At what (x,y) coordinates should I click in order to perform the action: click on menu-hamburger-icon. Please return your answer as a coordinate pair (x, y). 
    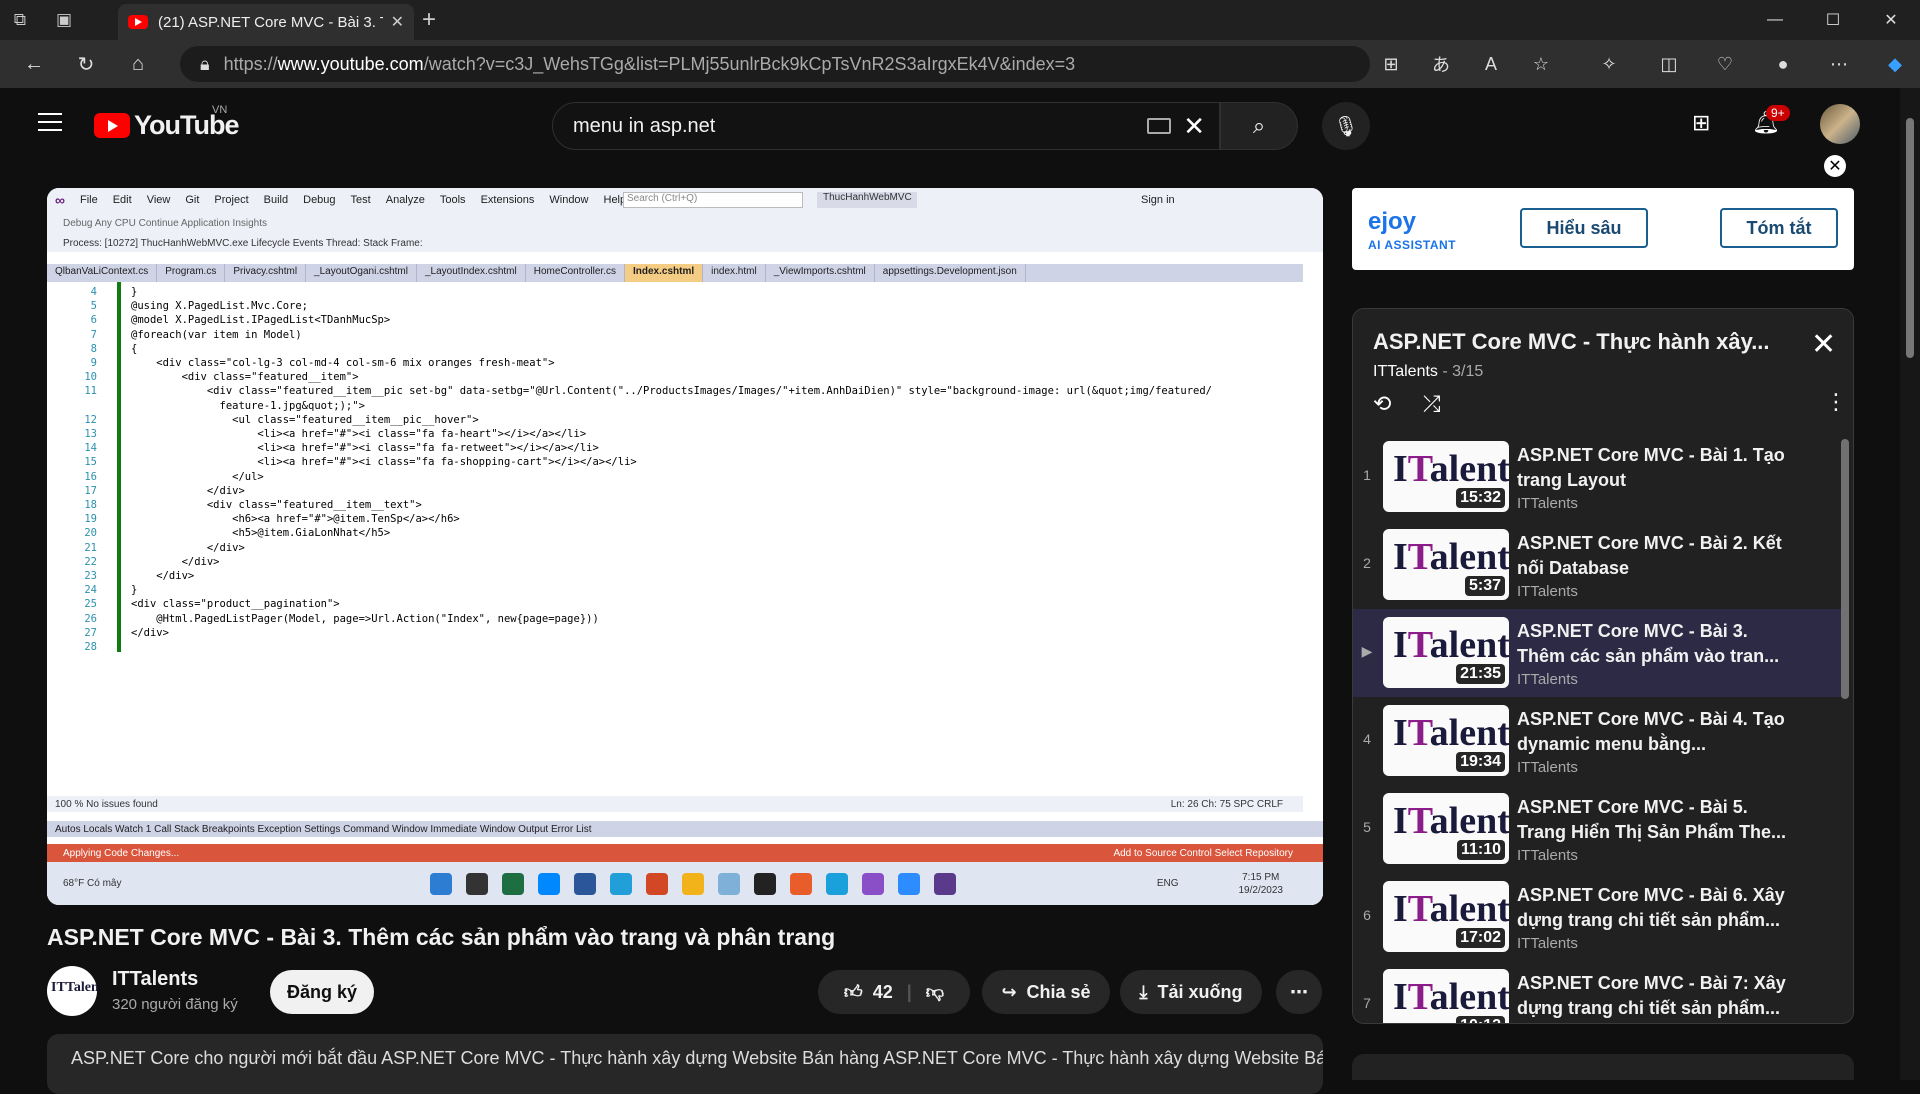
    Looking at the image, I should click on (50, 122).